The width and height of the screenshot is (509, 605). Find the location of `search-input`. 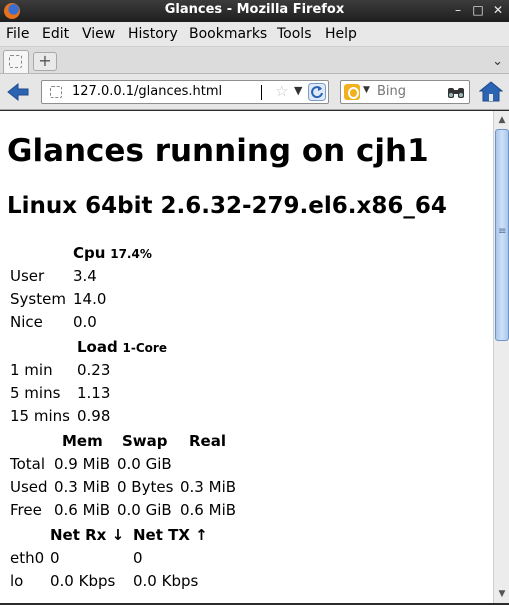

search-input is located at coordinates (410, 91).